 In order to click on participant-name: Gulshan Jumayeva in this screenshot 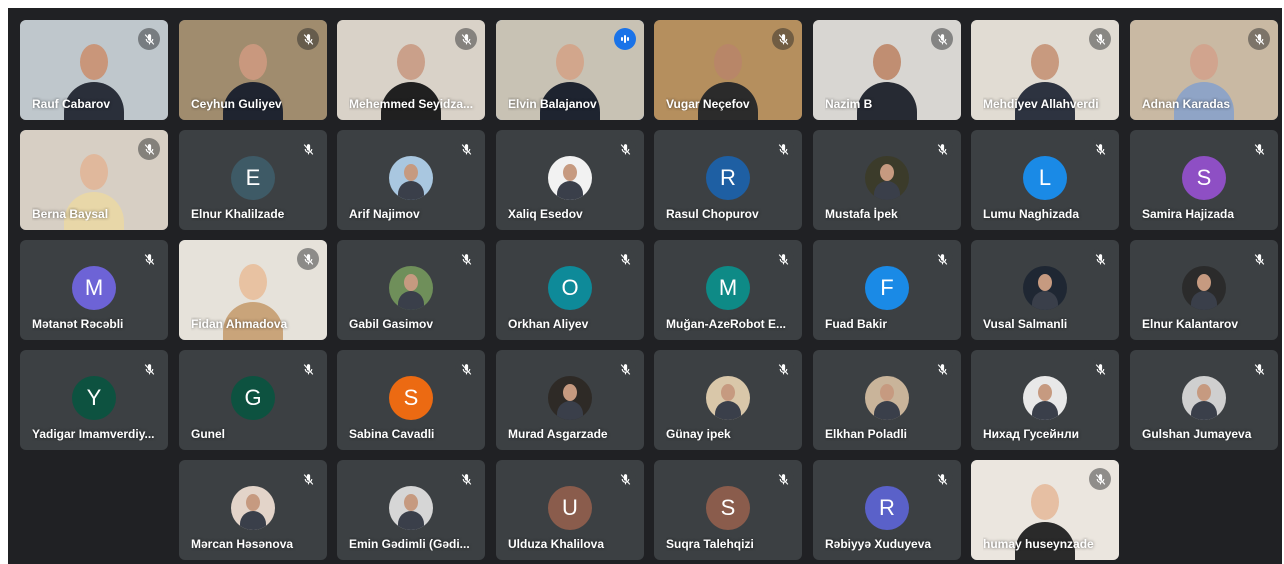, I will do `click(1197, 434)`.